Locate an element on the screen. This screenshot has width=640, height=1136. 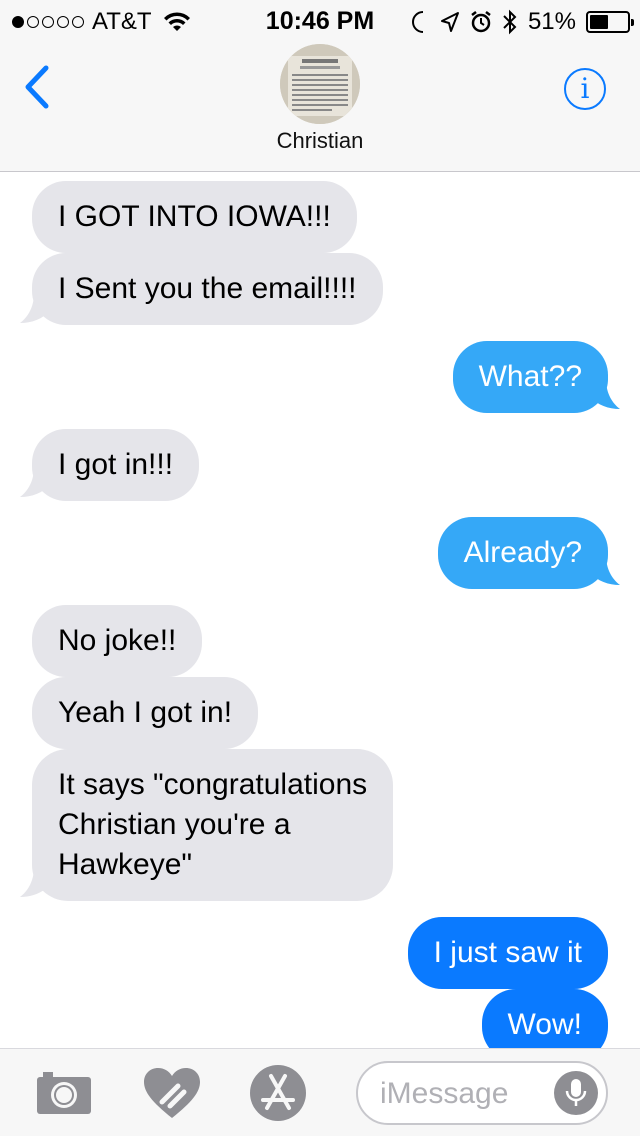
moon-icon is located at coordinates (417, 22).